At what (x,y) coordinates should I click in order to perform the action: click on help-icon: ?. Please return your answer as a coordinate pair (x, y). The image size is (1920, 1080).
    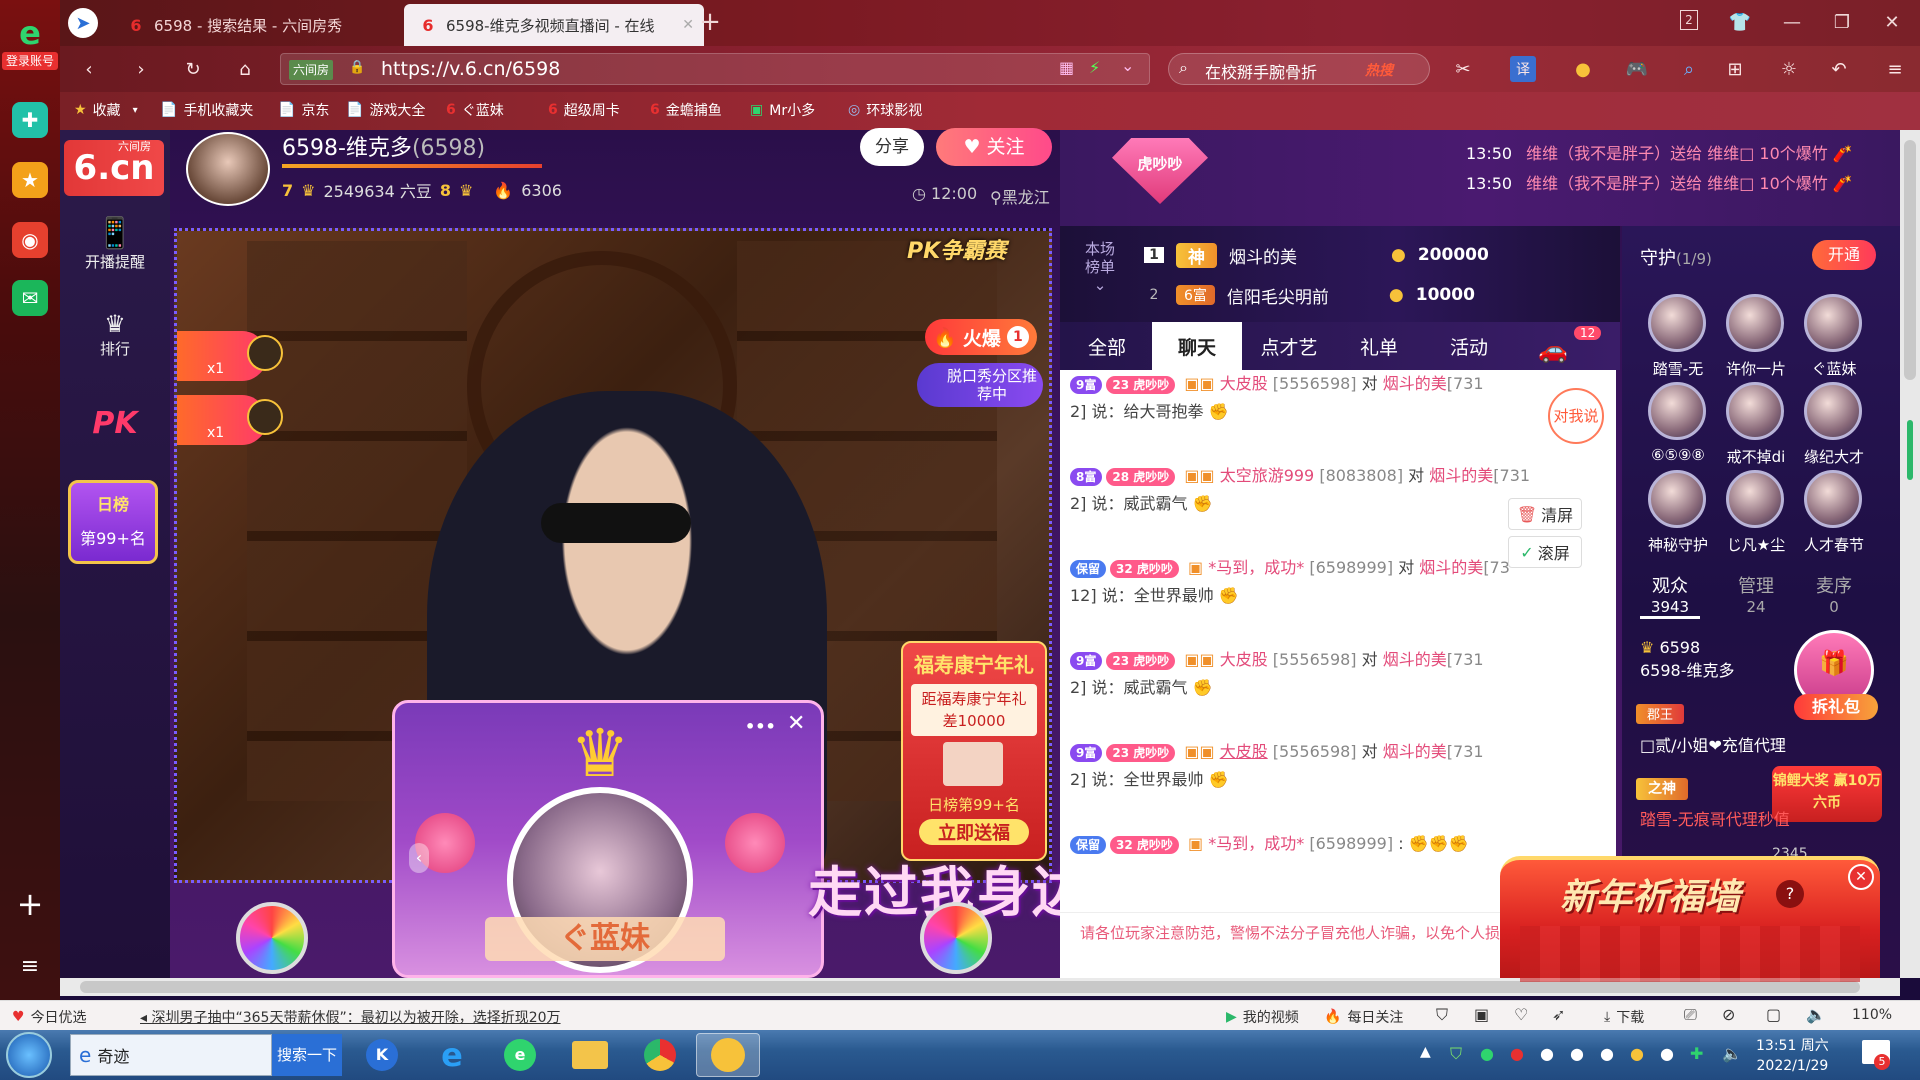
    Looking at the image, I should click on (1790, 894).